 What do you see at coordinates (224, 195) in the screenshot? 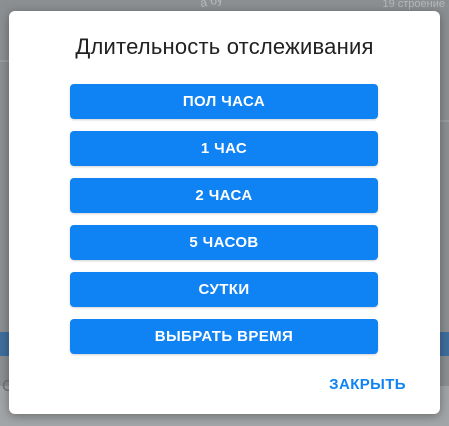
I see `option-two-hours-button: 2 ЧАСА` at bounding box center [224, 195].